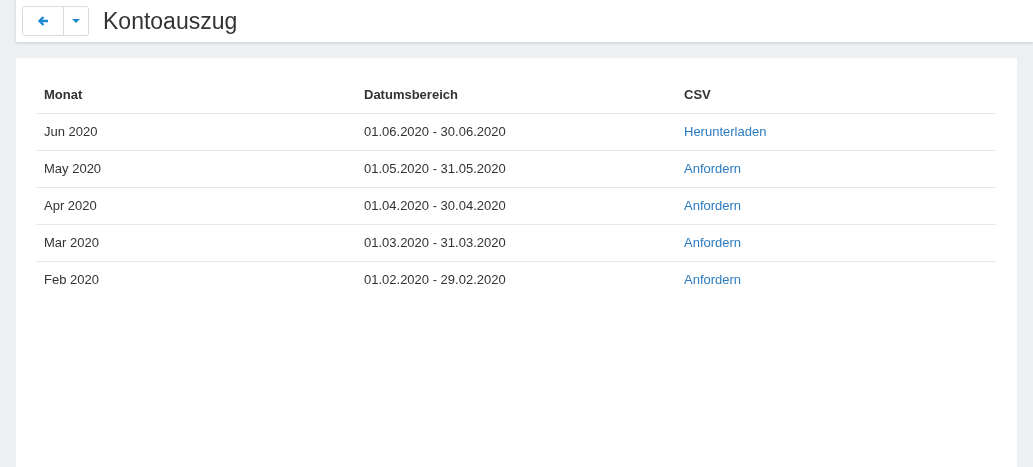  I want to click on table-cell: Mar 2020, so click(71, 242).